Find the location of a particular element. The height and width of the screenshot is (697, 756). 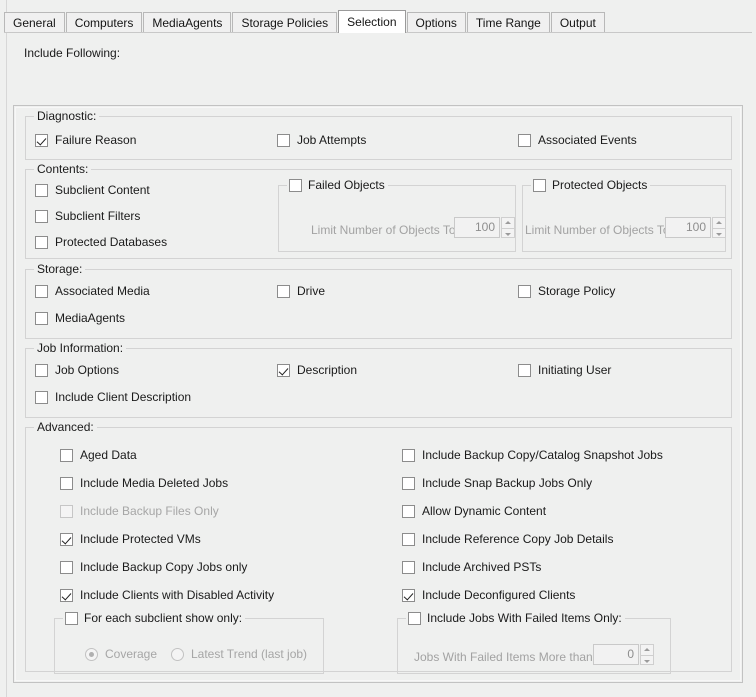

checkbox-for-each-subclient-show-only: For each subclient show only: is located at coordinates (154, 618).